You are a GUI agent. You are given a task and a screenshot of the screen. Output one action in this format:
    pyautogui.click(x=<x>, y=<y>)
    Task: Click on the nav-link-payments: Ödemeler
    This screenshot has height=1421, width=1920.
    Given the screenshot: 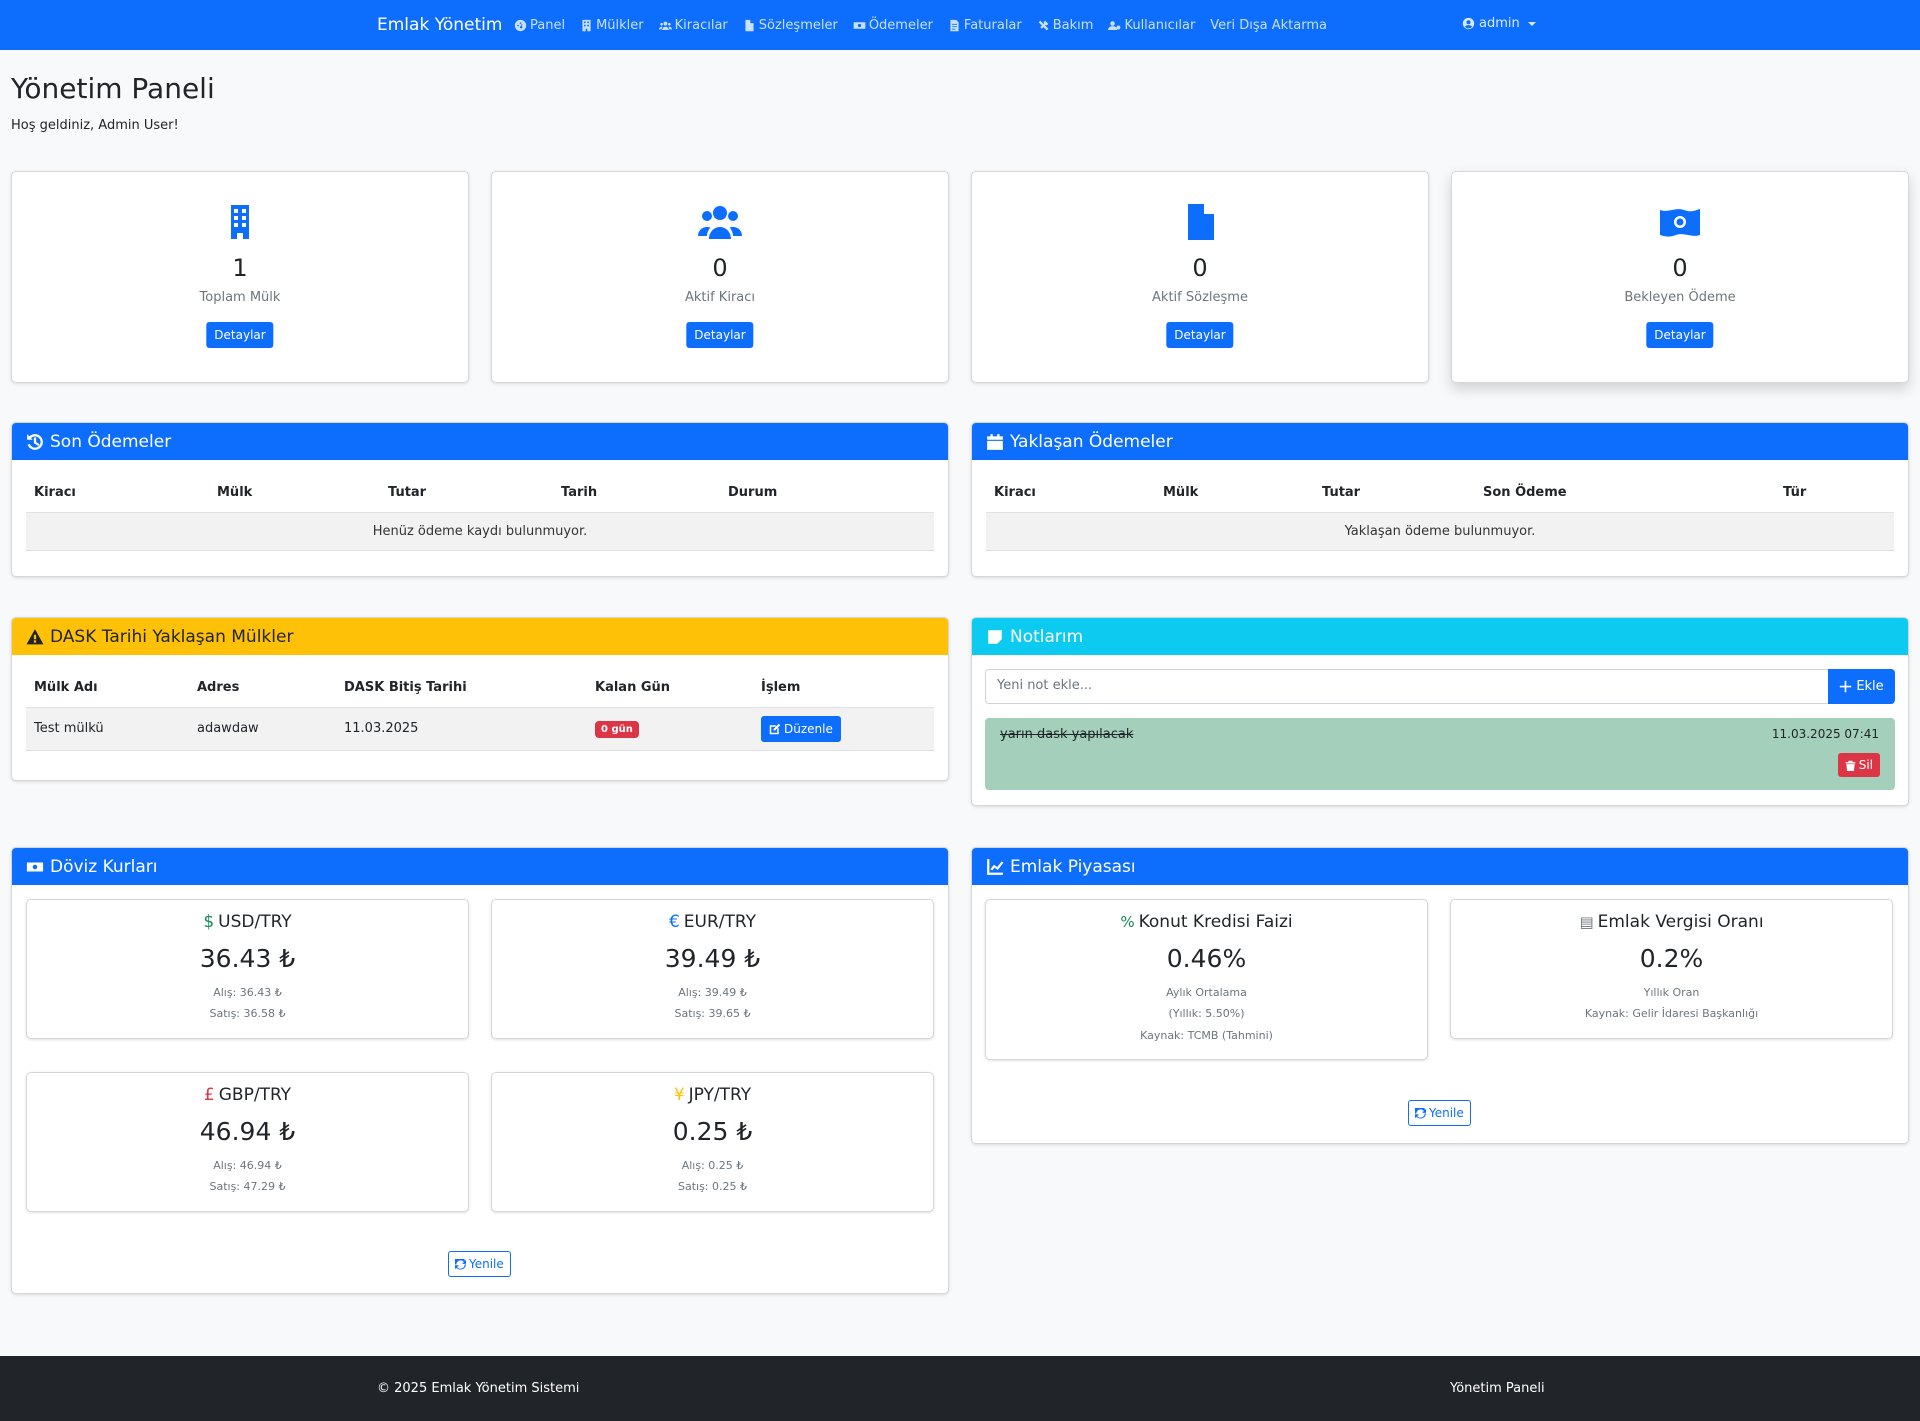 What is the action you would take?
    pyautogui.click(x=893, y=25)
    